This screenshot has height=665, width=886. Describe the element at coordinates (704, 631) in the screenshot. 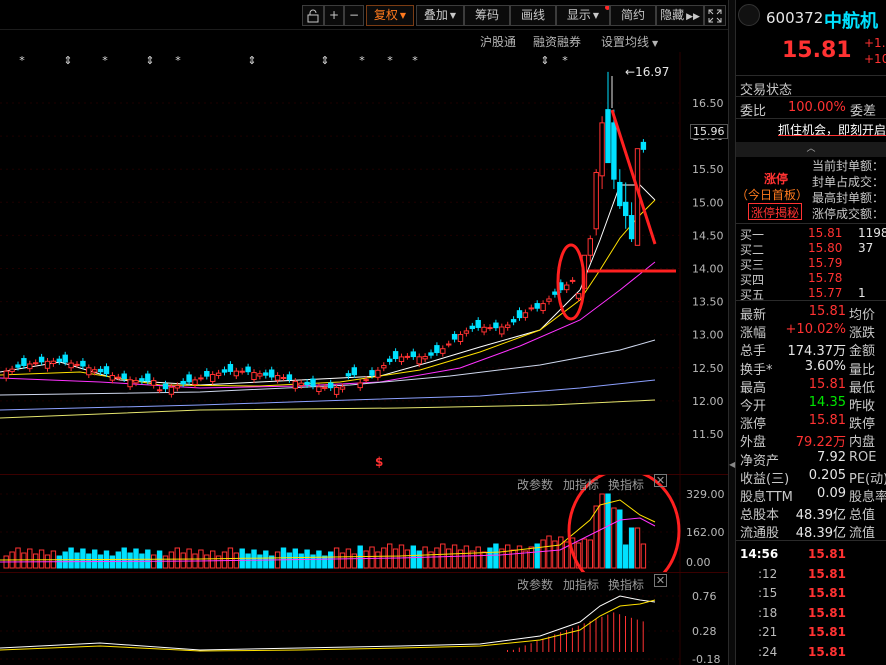

I see `indicator-tick-label: 0.28` at that location.